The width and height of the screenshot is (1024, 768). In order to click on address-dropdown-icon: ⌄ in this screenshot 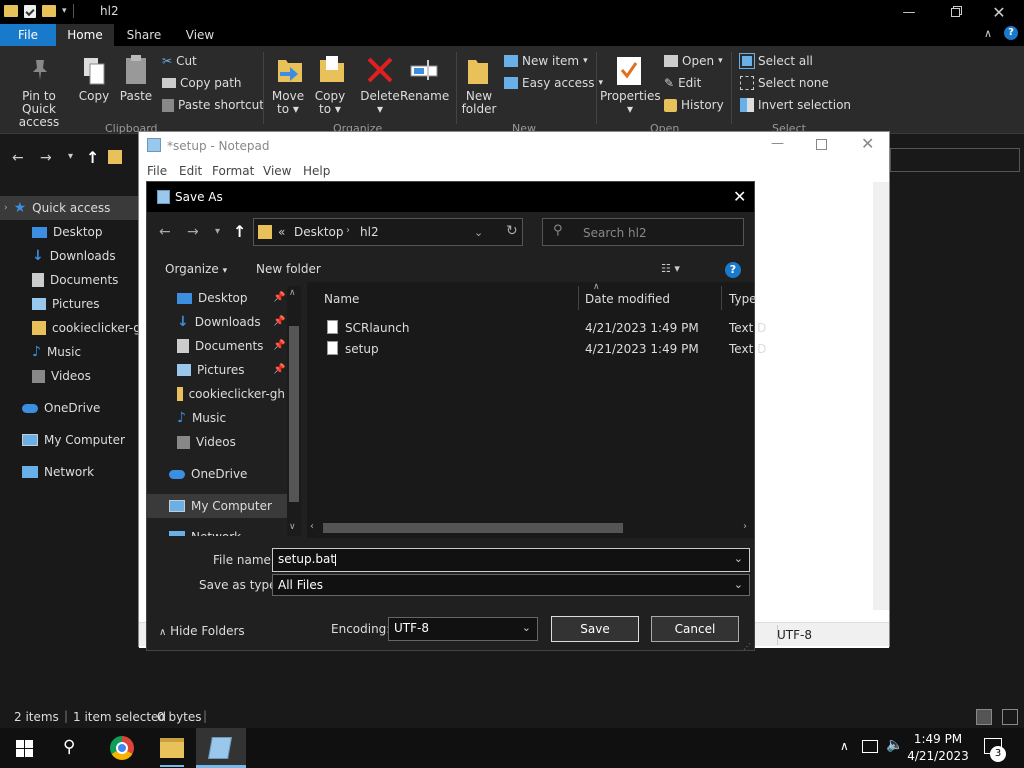, I will do `click(478, 232)`.